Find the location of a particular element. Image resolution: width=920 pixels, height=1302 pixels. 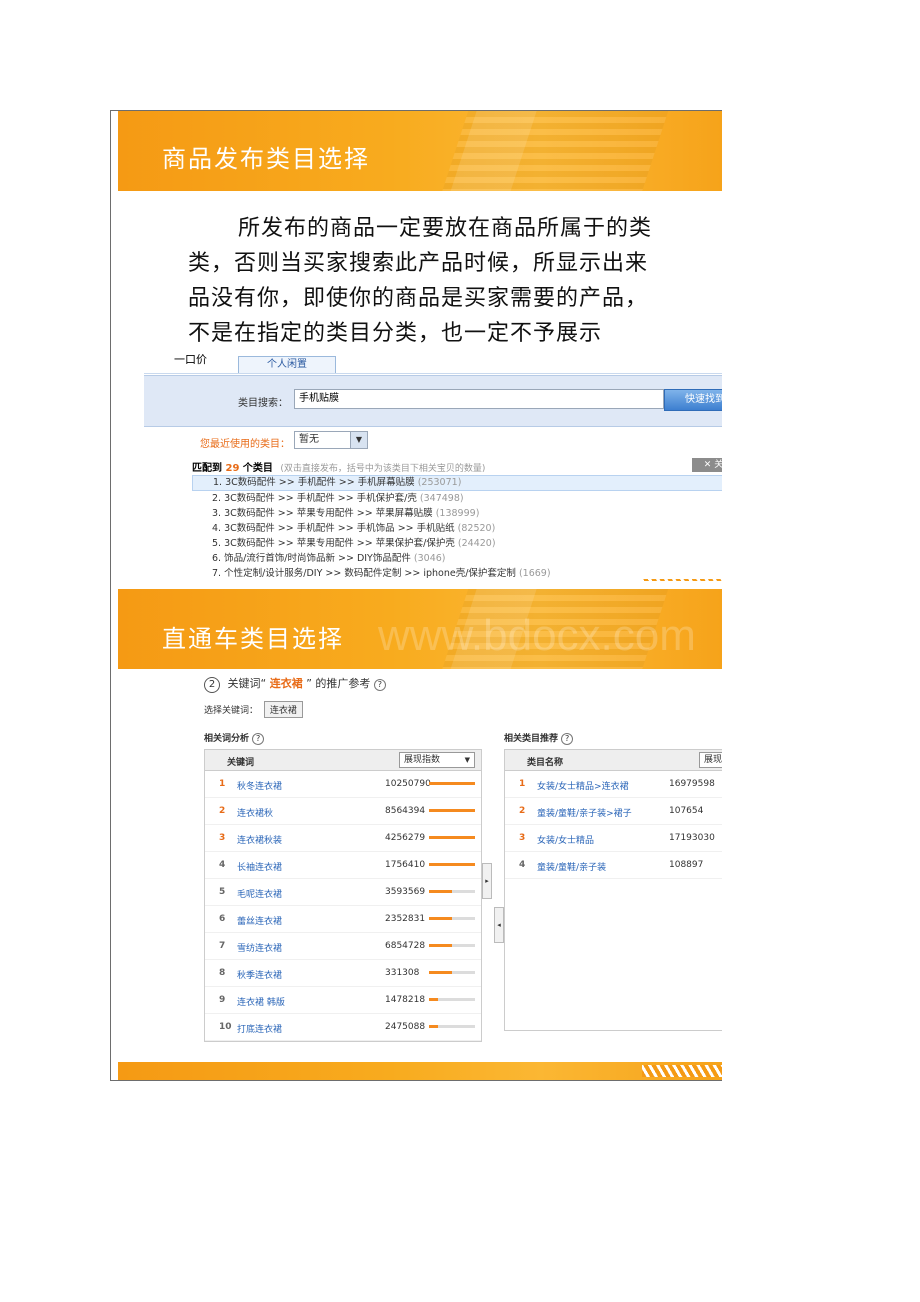

tab-fixed-price: 一口价 is located at coordinates (190, 359).